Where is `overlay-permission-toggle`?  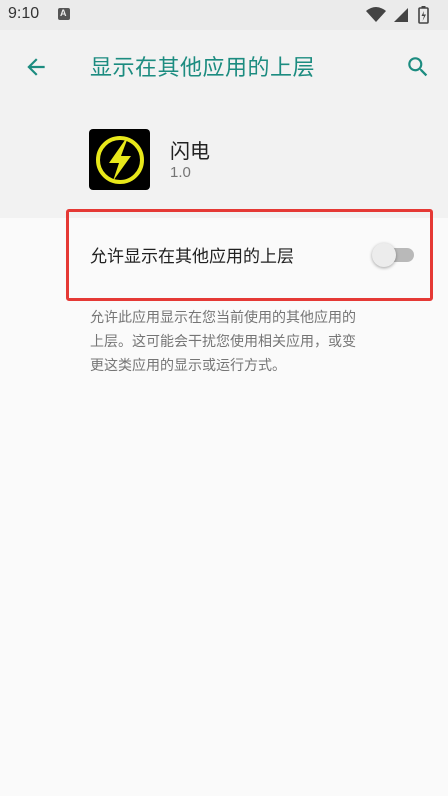
overlay-permission-toggle is located at coordinates (394, 254).